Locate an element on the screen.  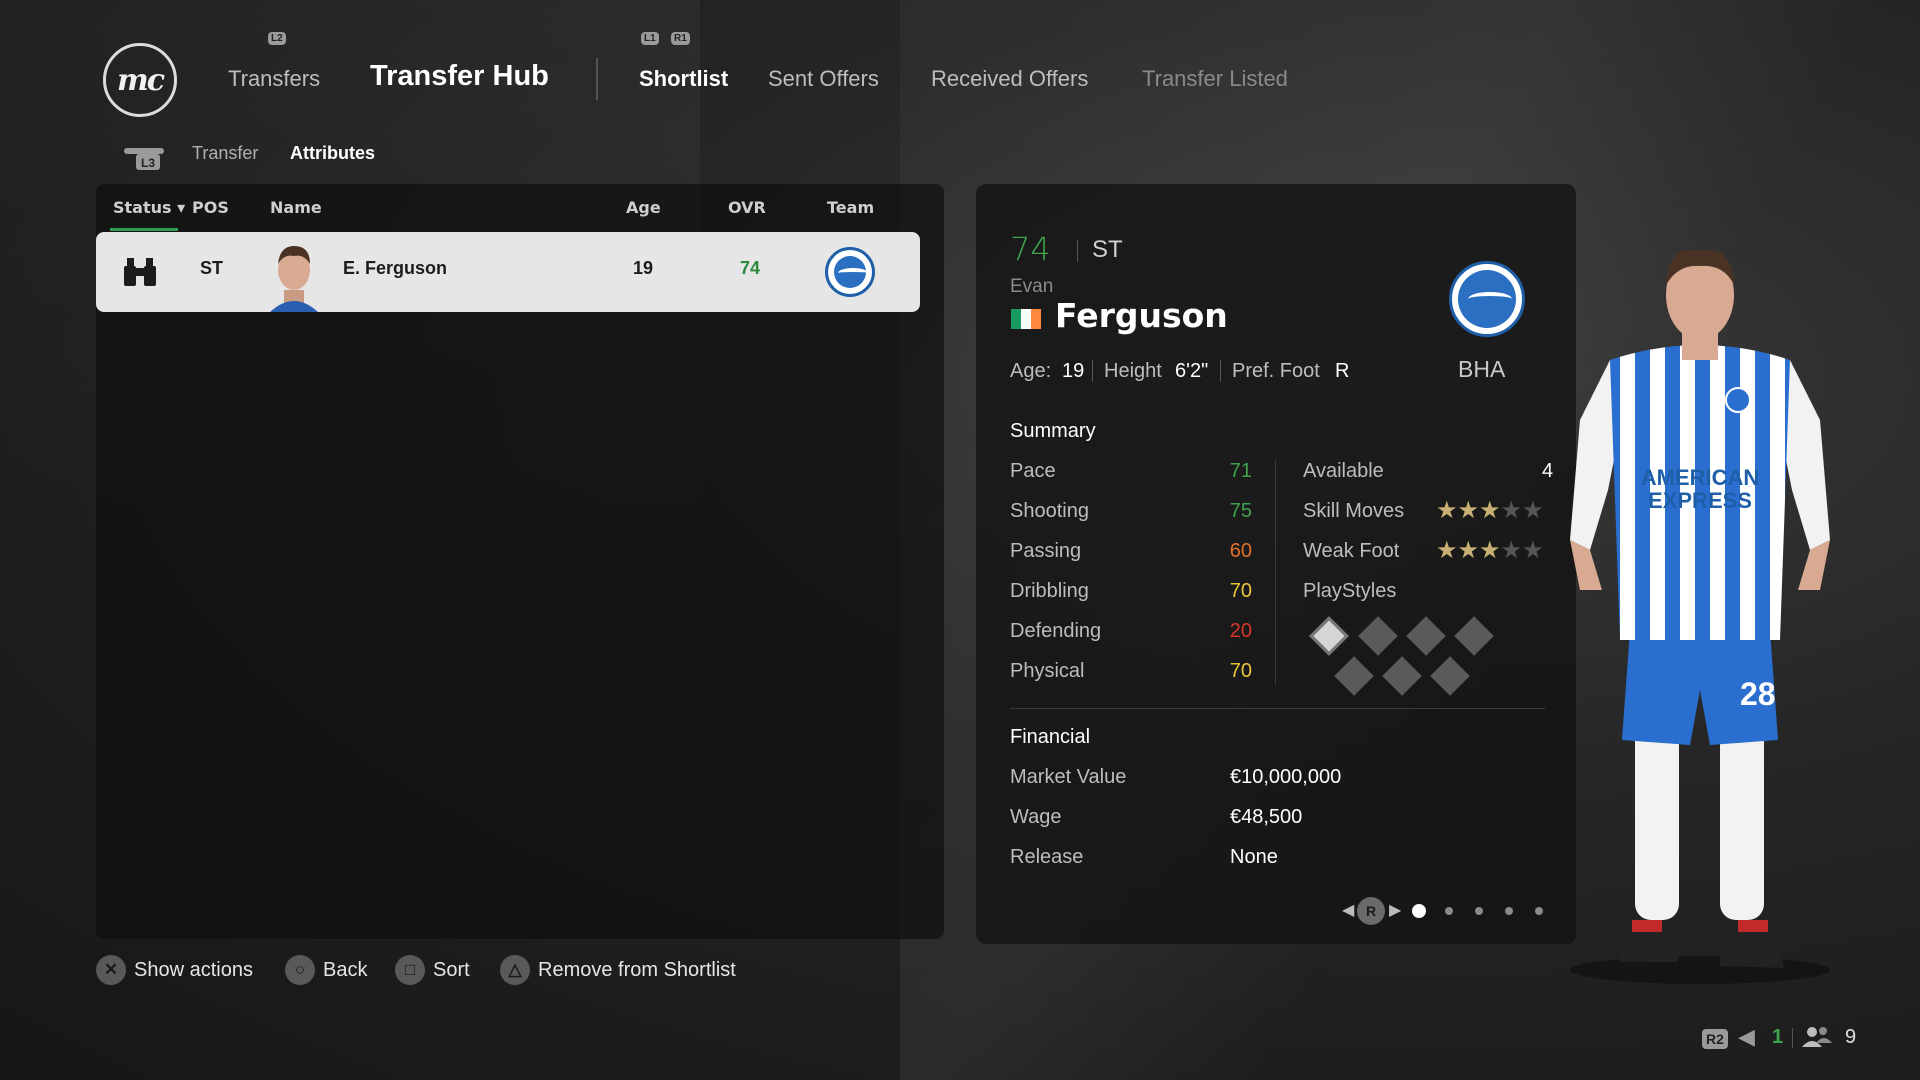
weak-foot-stars: ★★★★★ is located at coordinates (1490, 550).